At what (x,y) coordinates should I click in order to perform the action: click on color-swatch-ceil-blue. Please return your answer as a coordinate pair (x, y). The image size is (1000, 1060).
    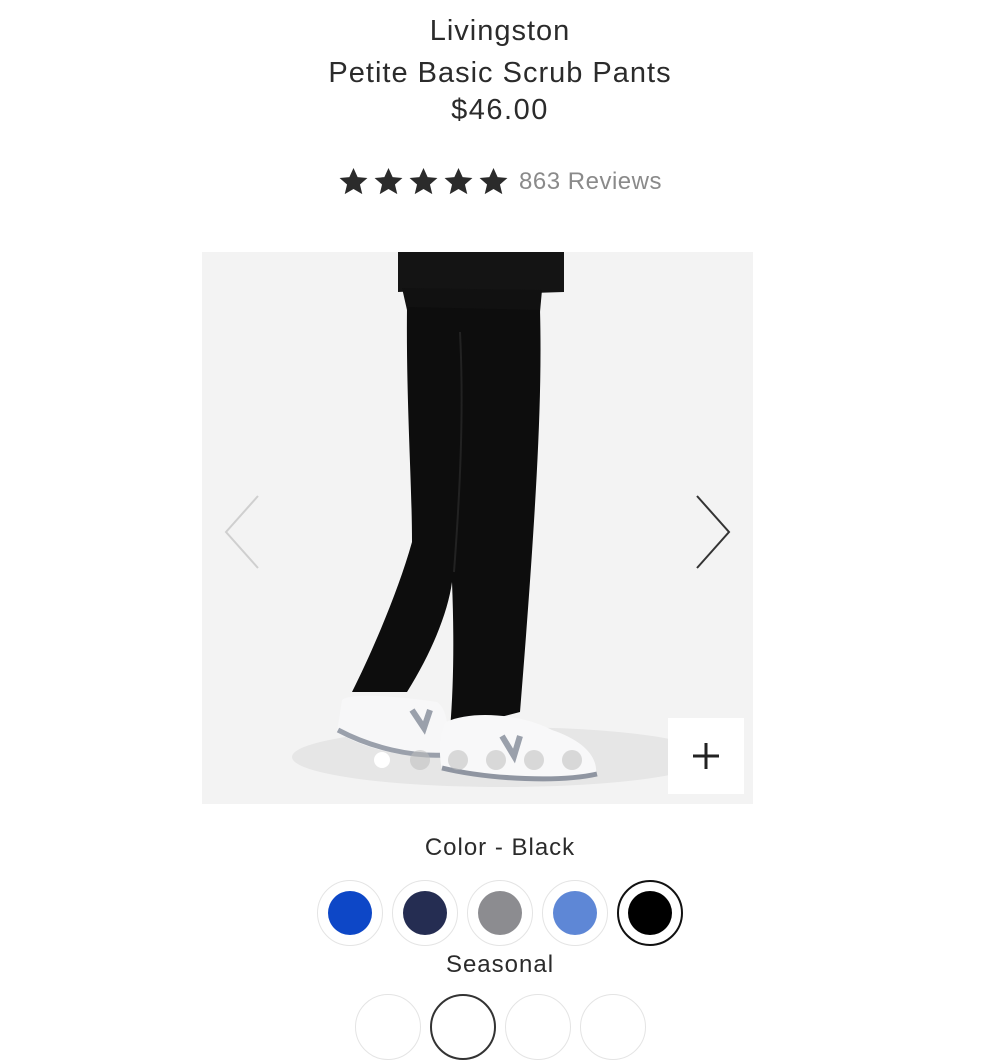
    Looking at the image, I should click on (575, 913).